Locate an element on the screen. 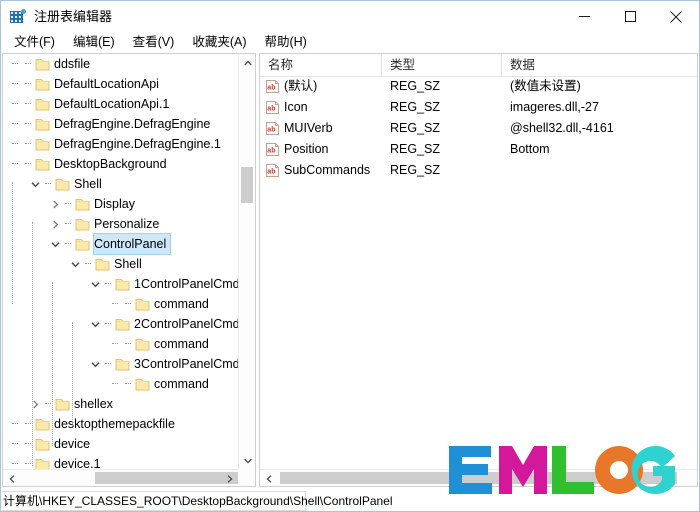 The width and height of the screenshot is (700, 512). tree-item-device-1: device.1 is located at coordinates (120, 461).